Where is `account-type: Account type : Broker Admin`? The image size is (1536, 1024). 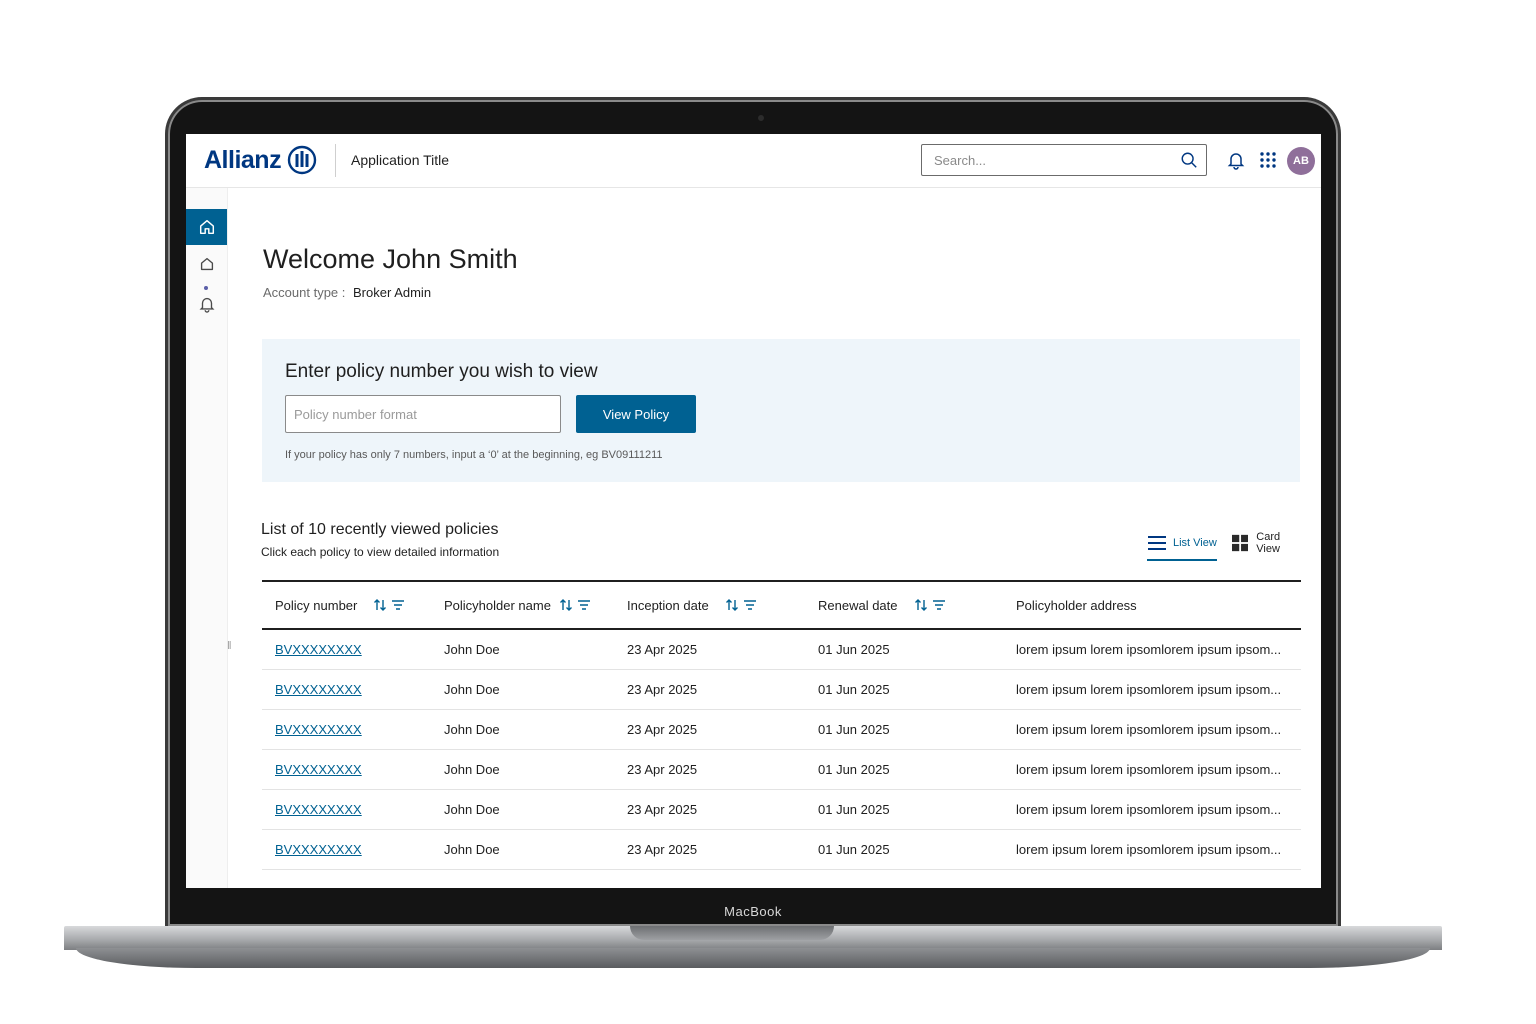 account-type: Account type : Broker Admin is located at coordinates (347, 292).